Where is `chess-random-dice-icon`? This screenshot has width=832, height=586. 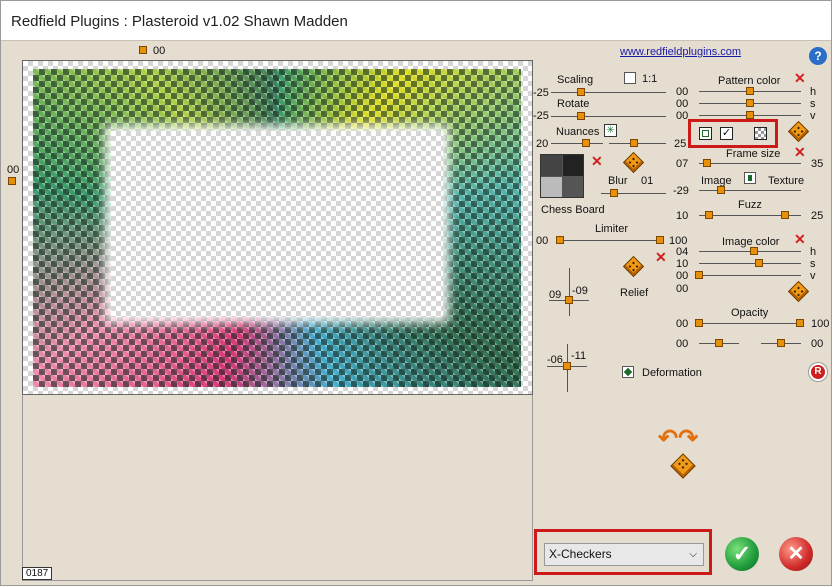 chess-random-dice-icon is located at coordinates (633, 162).